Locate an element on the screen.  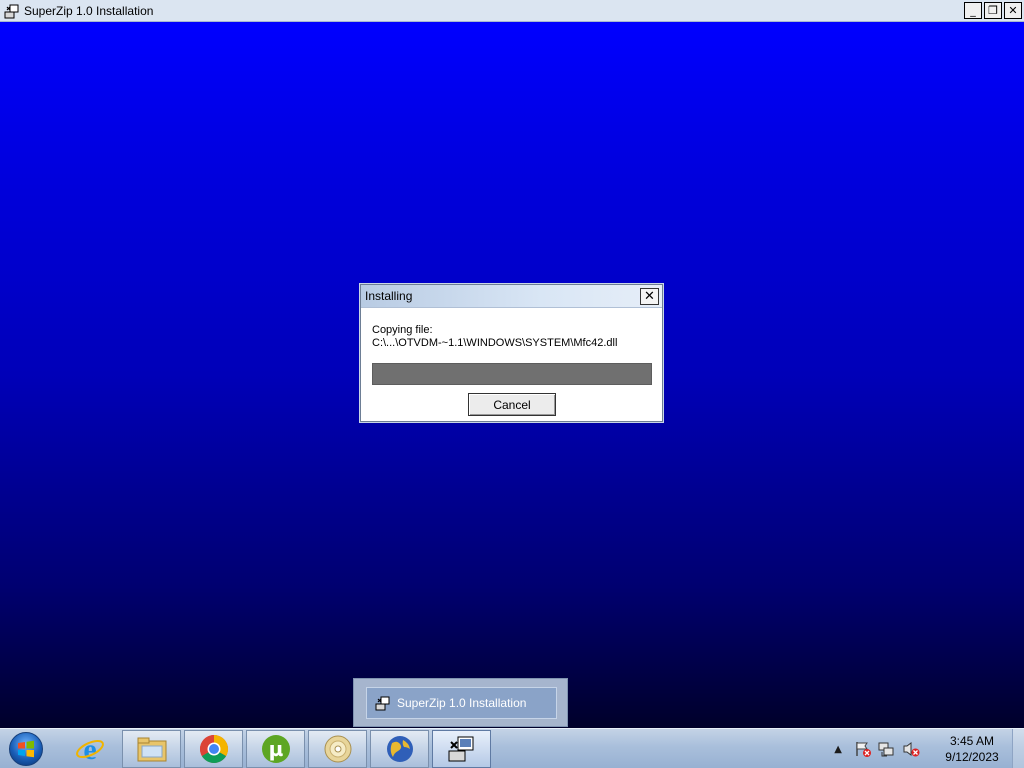
svg-text: µ is located at coordinates (275, 749).